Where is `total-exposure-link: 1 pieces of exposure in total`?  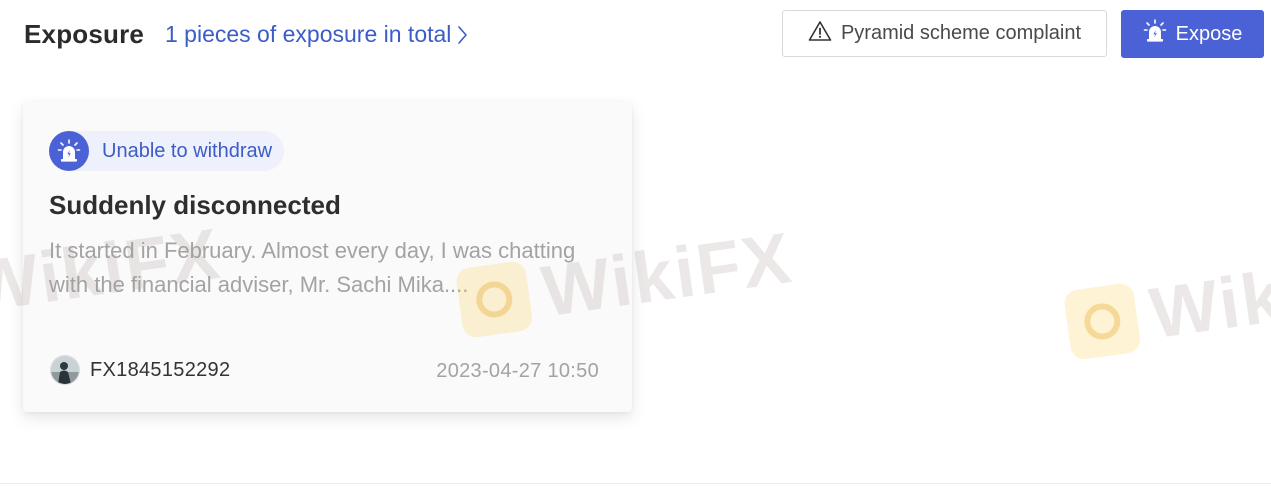
total-exposure-link: 1 pieces of exposure in total is located at coordinates (316, 34).